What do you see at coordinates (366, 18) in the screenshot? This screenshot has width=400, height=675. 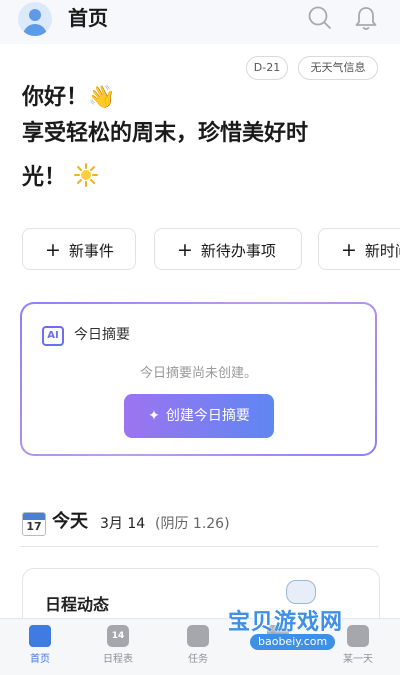 I see `bell-icon` at bounding box center [366, 18].